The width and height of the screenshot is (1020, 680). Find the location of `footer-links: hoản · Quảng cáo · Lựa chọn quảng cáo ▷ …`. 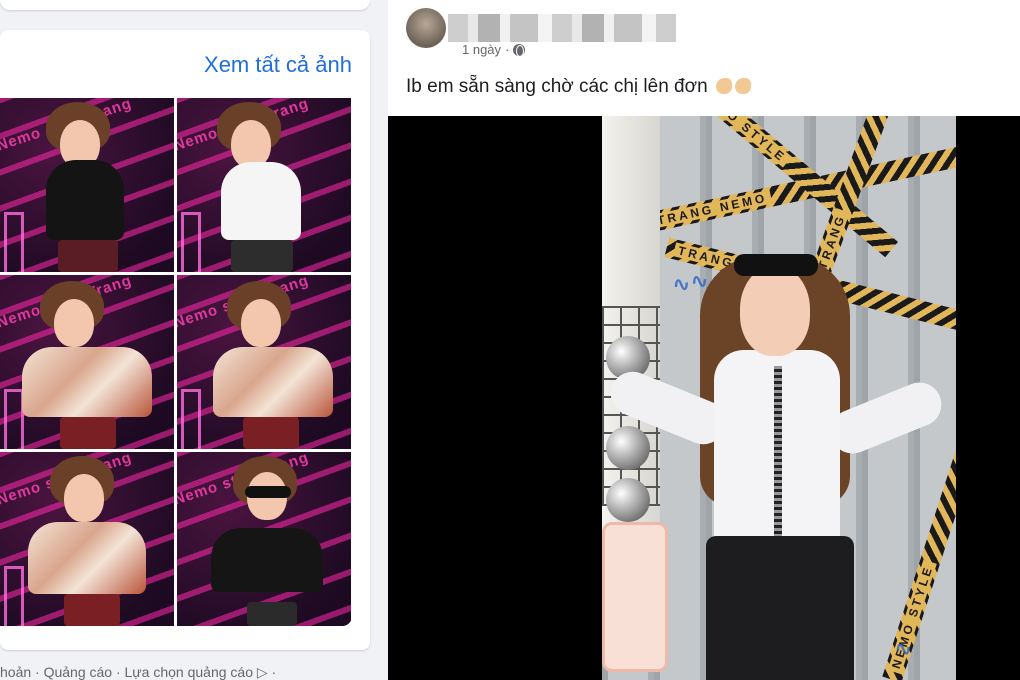

footer-links: hoản · Quảng cáo · Lựa chọn quảng cáo ▷ … is located at coordinates (185, 672).